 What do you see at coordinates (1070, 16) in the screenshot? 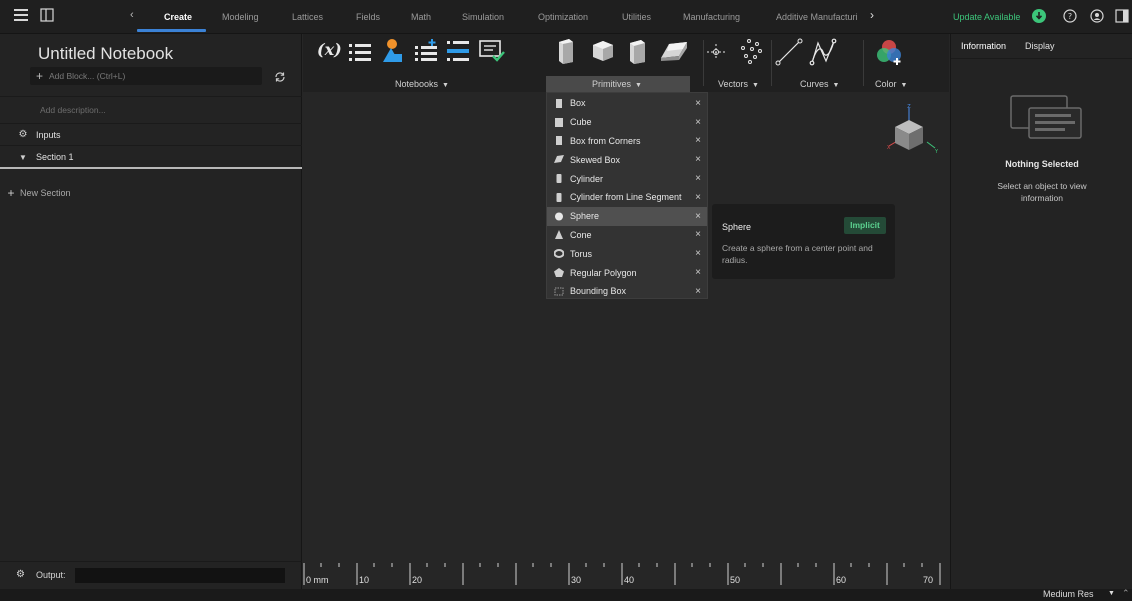
I see `help-icon: ?` at bounding box center [1070, 16].